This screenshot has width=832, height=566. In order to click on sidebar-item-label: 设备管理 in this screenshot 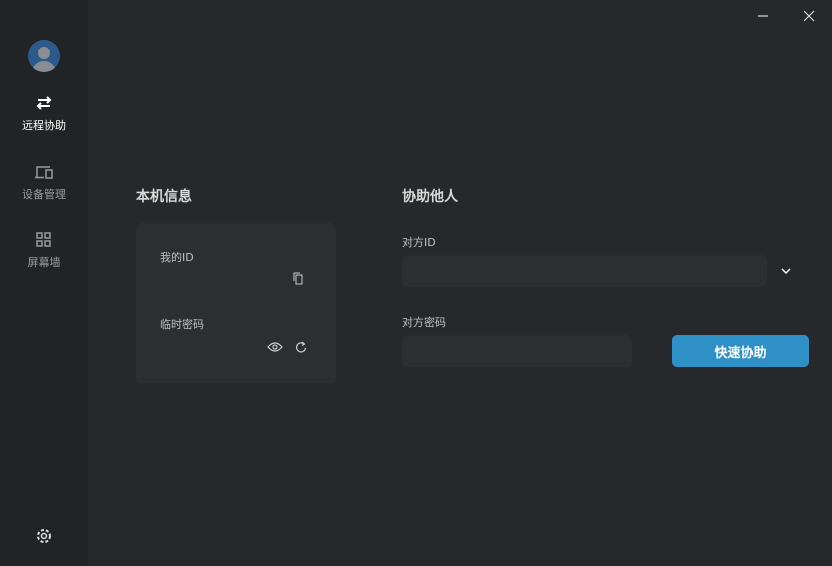, I will do `click(44, 194)`.